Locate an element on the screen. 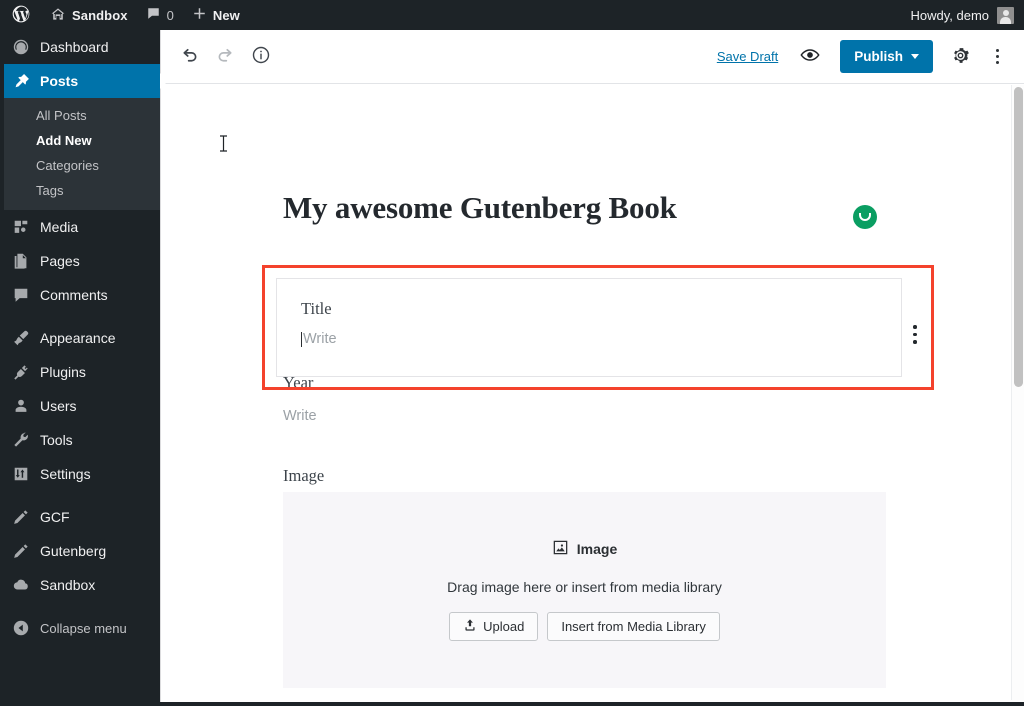  comment-count: 0 is located at coordinates (170, 15).